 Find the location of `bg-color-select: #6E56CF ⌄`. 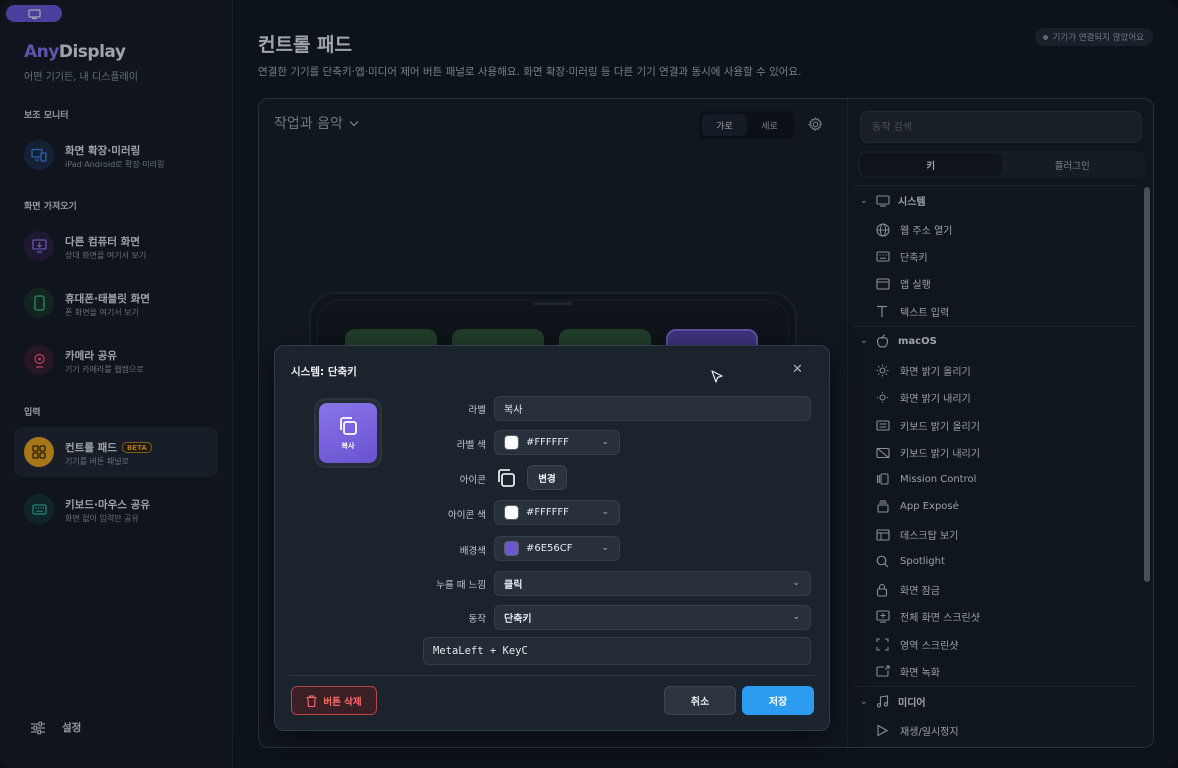

bg-color-select: #6E56CF ⌄ is located at coordinates (557, 548).